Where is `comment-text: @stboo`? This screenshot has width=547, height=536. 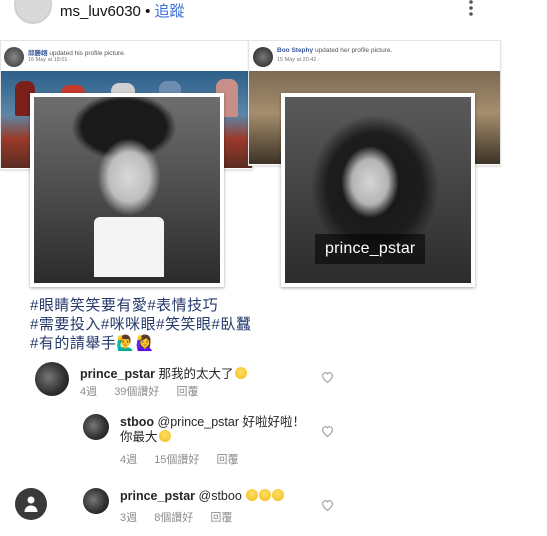 comment-text: @stboo is located at coordinates (220, 496).